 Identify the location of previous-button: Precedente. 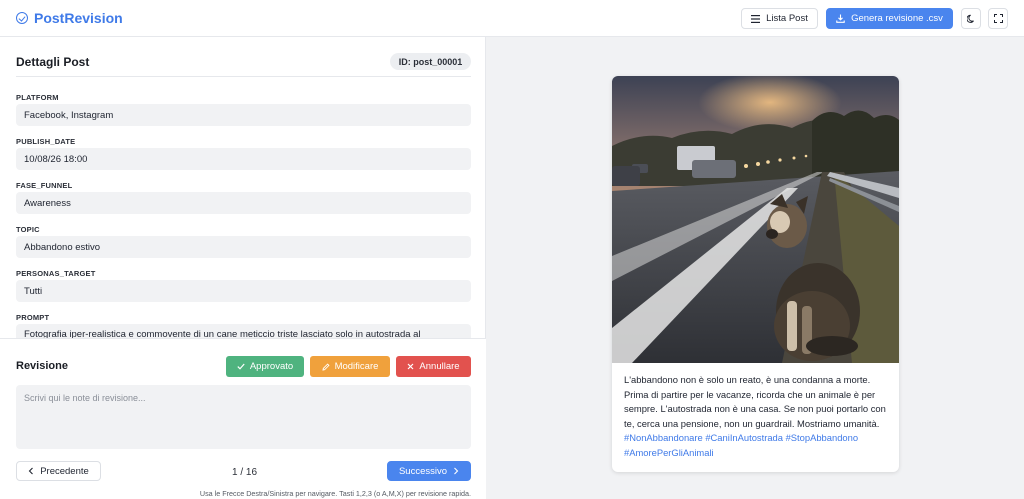
(58, 471).